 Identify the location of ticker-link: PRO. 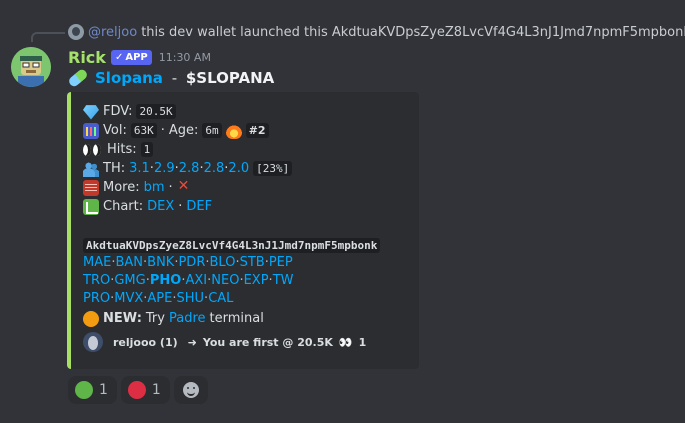
(96, 298).